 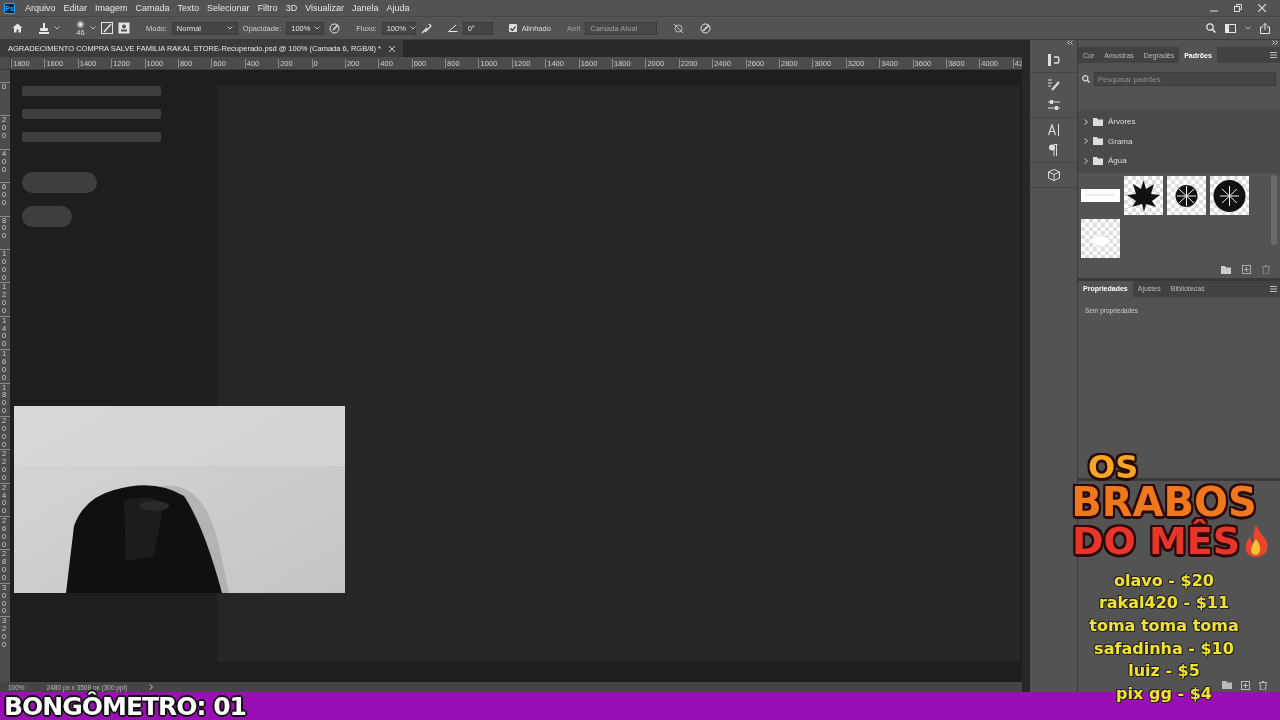 I want to click on donation-text: toma toma toma, so click(x=1164, y=625).